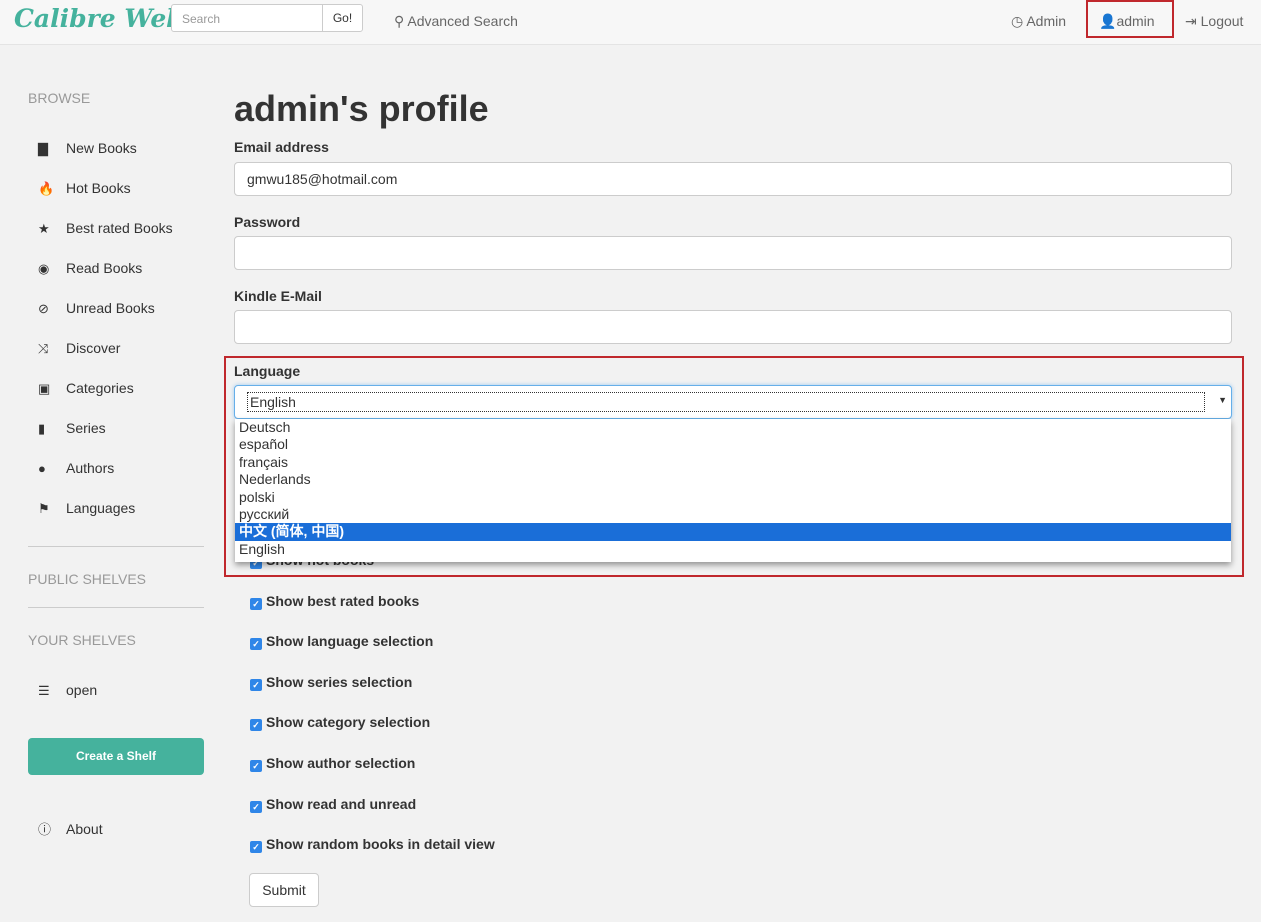  What do you see at coordinates (733, 462) in the screenshot?
I see `language-option: français` at bounding box center [733, 462].